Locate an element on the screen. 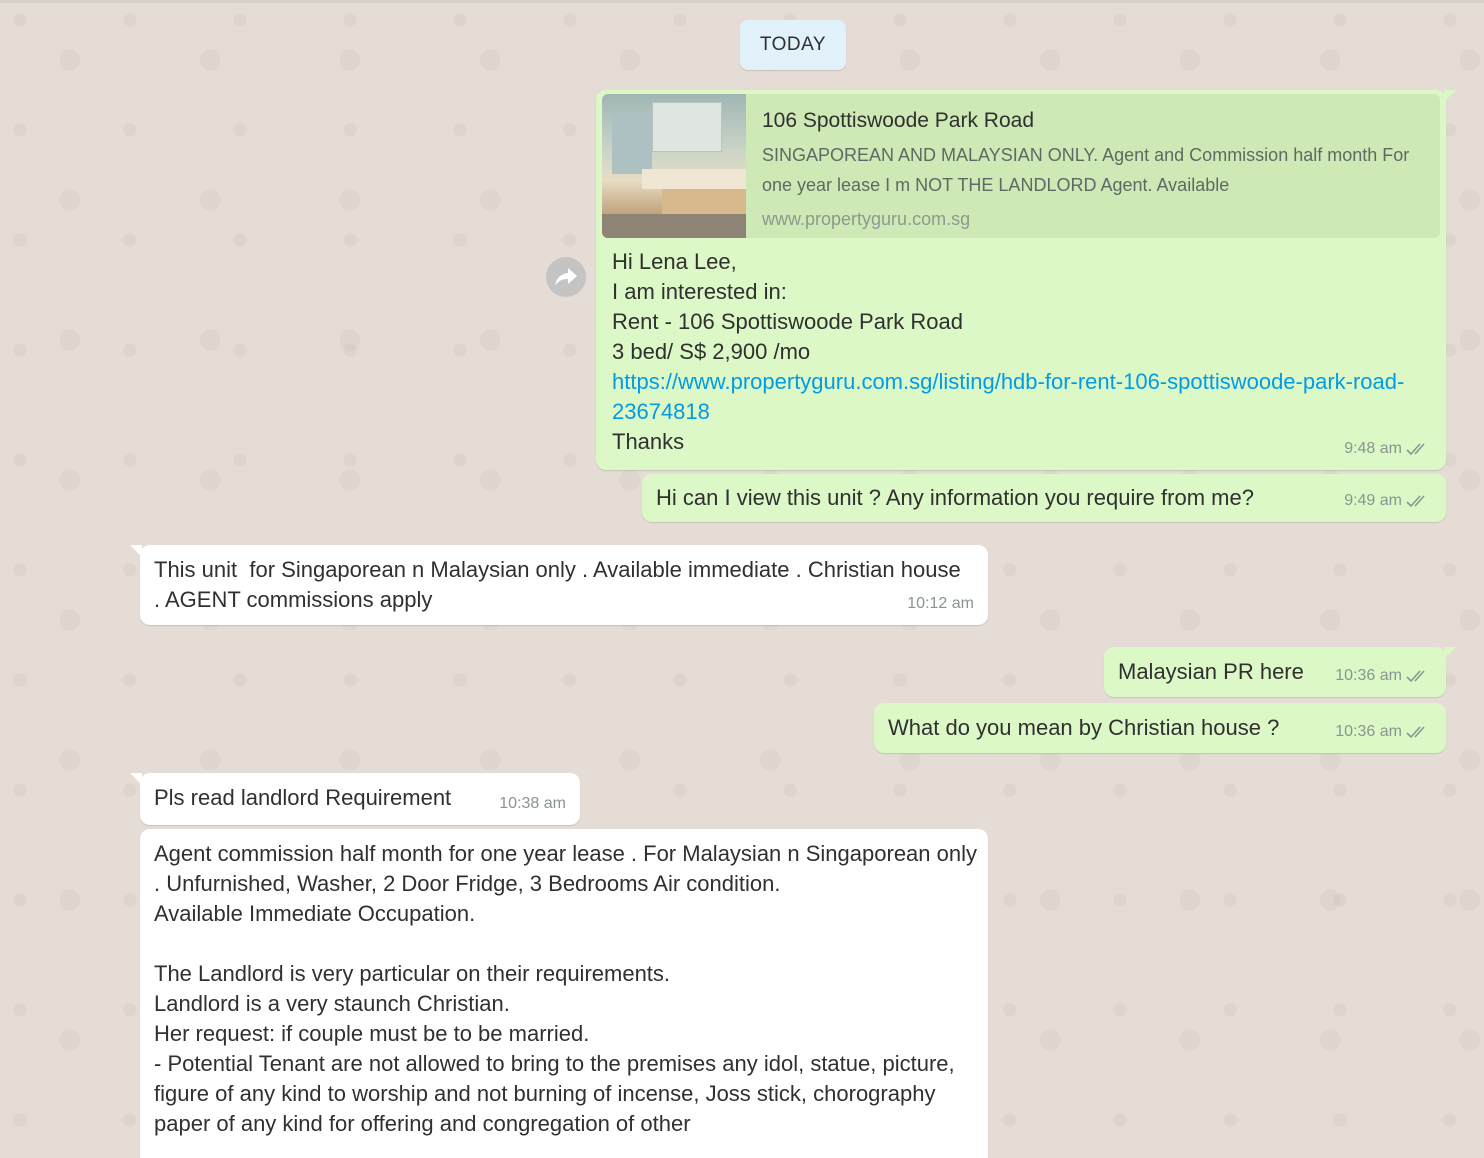 The height and width of the screenshot is (1158, 1484). forward-arrow-icon is located at coordinates (566, 277).